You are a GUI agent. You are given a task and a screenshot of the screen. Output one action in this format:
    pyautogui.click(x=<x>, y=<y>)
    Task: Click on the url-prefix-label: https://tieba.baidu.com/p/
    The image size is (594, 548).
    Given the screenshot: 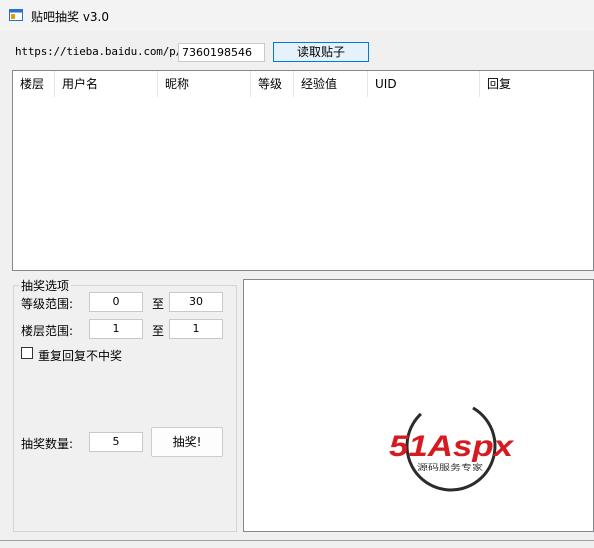 What is the action you would take?
    pyautogui.click(x=98, y=51)
    